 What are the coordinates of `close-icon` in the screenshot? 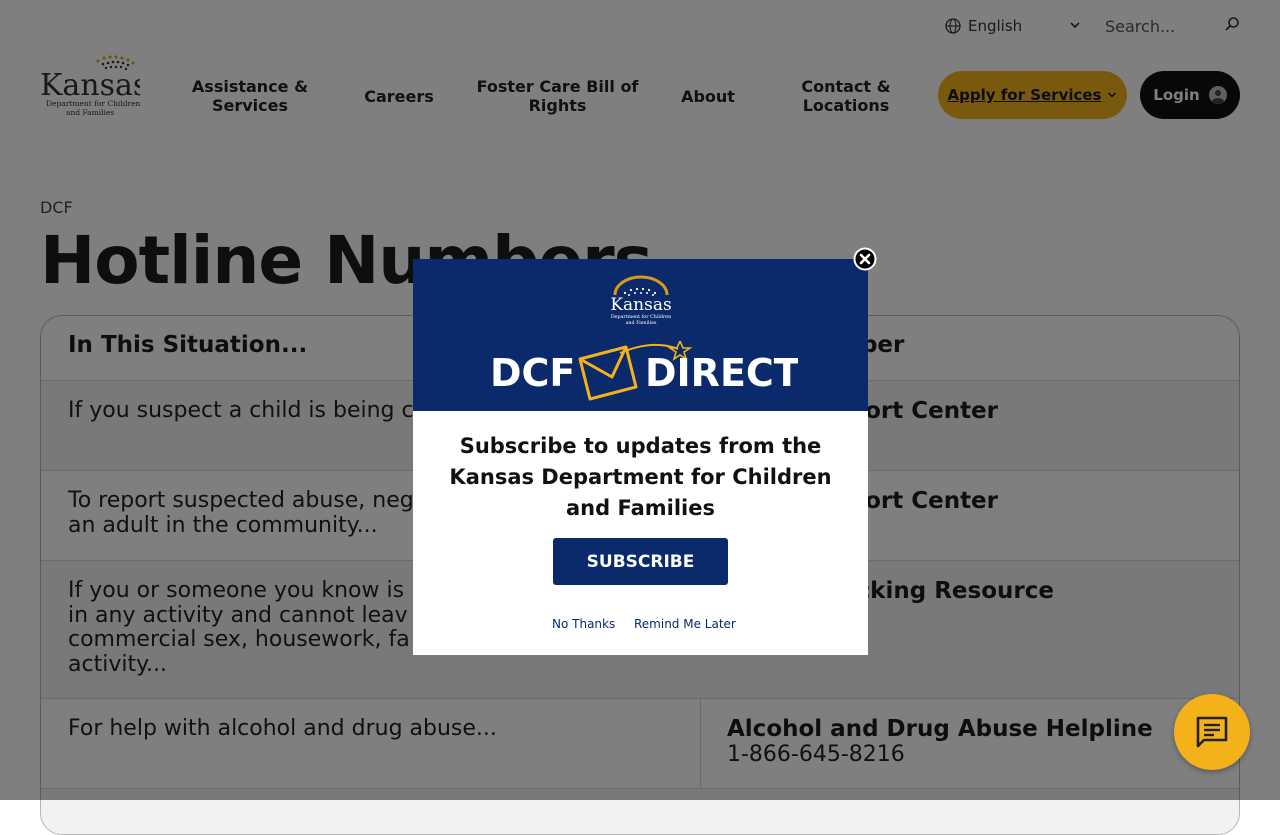 It's located at (865, 259).